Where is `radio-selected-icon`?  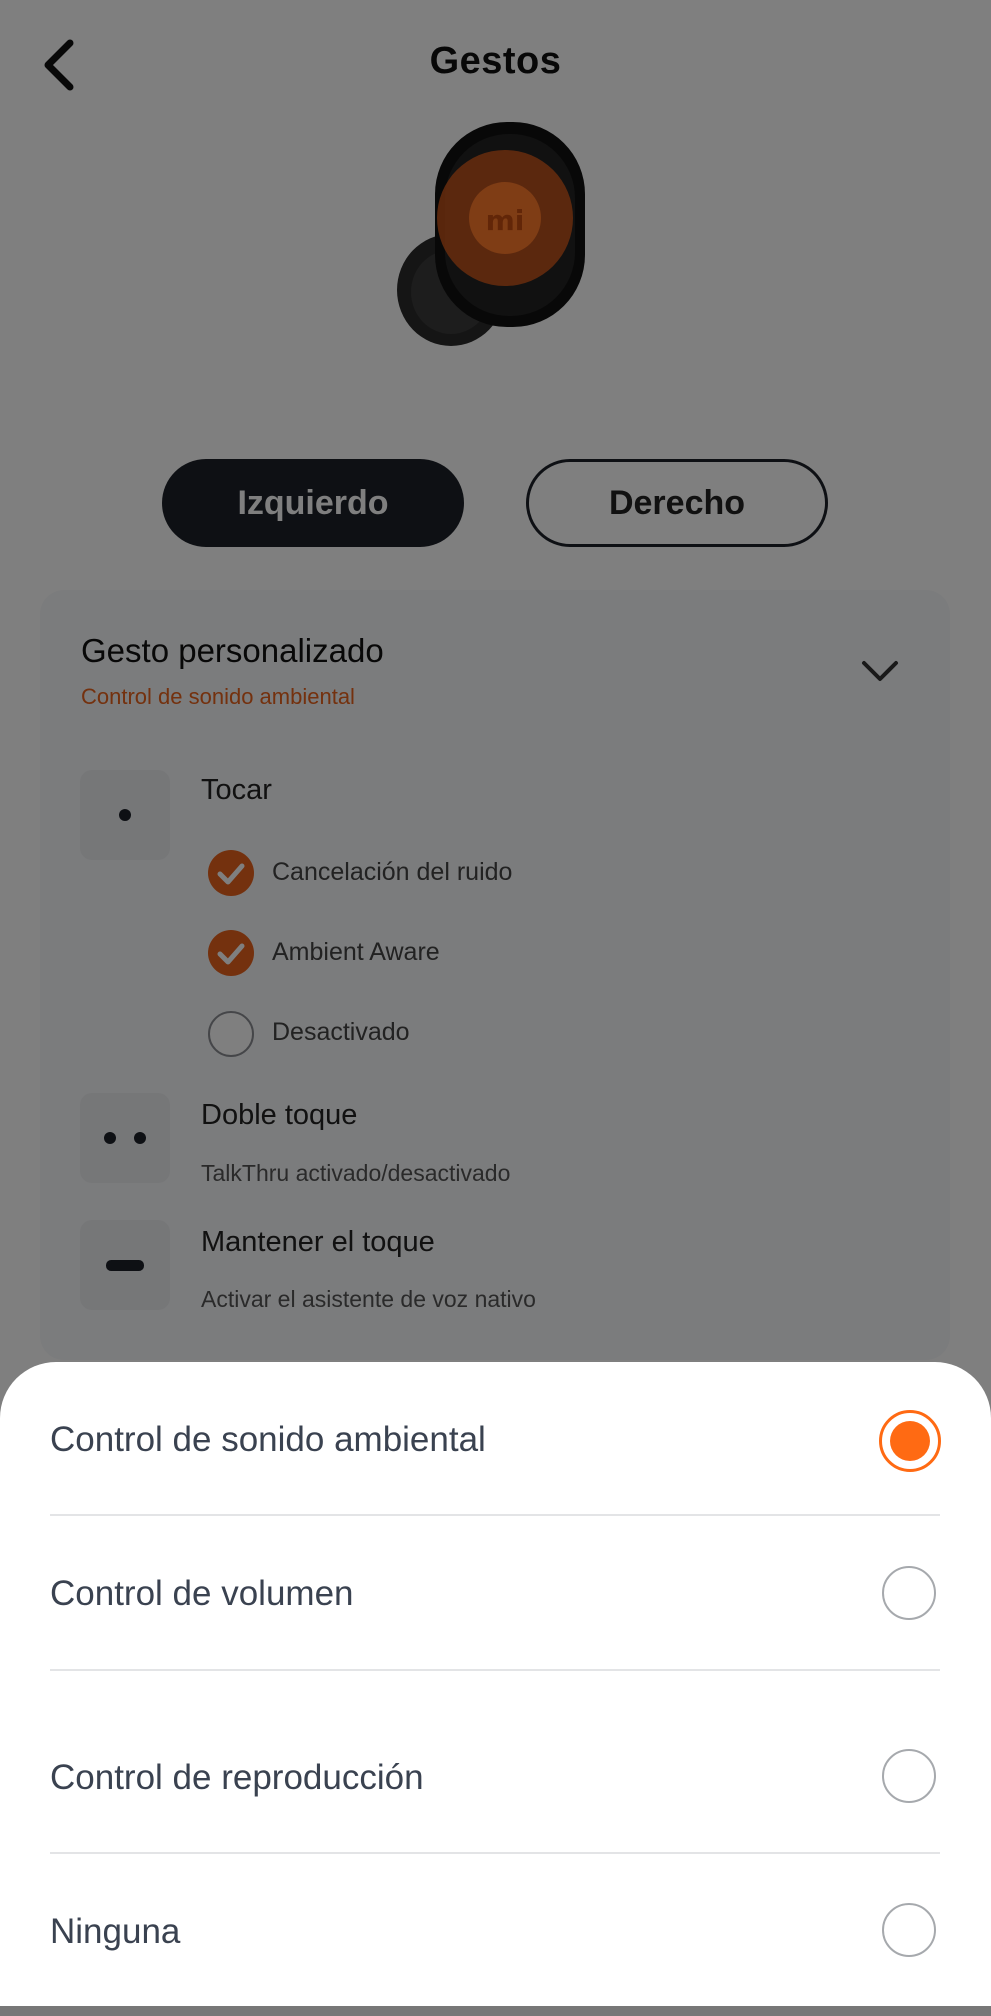 radio-selected-icon is located at coordinates (910, 1441).